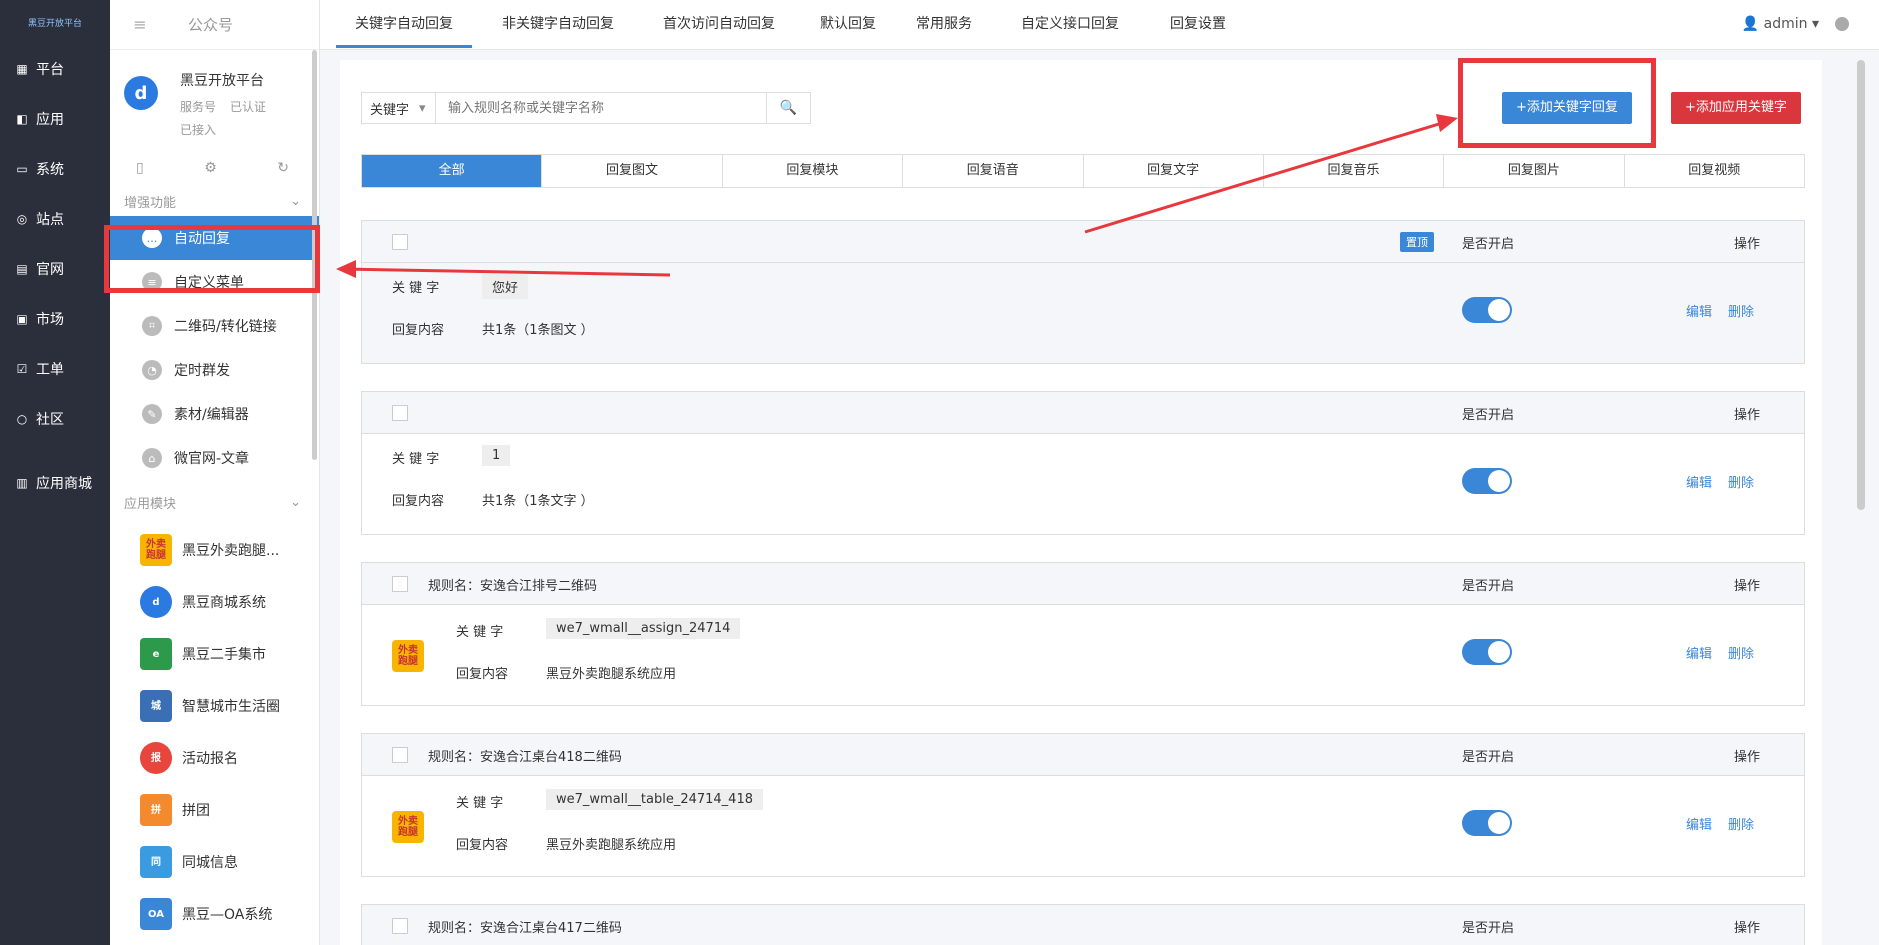  I want to click on filter-tab-voice: 回复语音, so click(993, 171).